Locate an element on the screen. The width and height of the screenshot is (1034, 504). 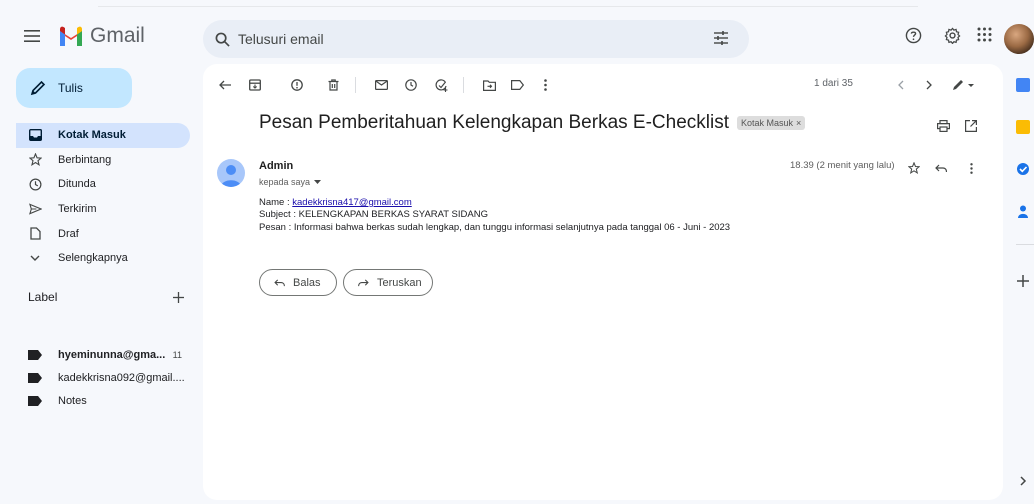
inbox-icon is located at coordinates (35, 135).